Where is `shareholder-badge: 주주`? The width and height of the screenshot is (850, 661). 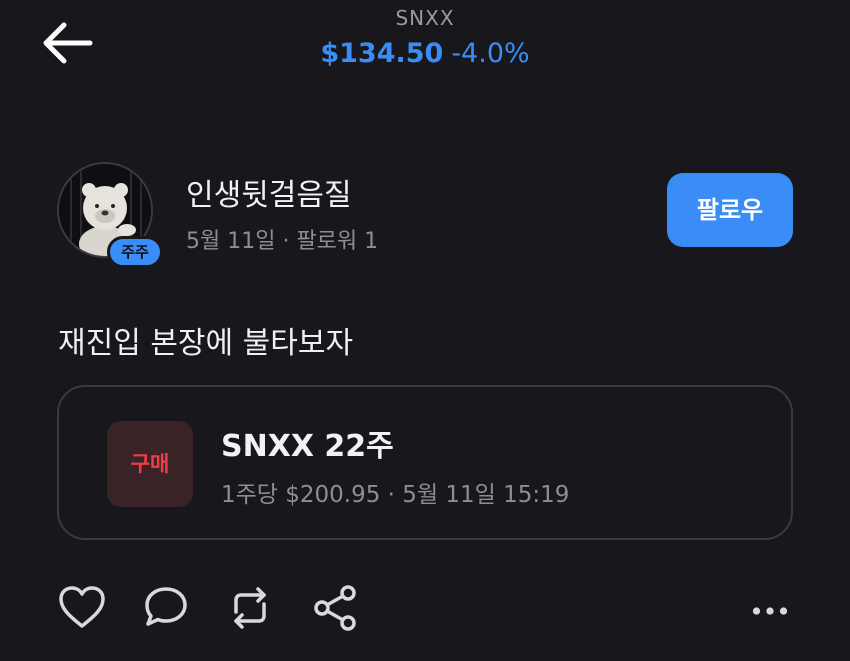 shareholder-badge: 주주 is located at coordinates (135, 252).